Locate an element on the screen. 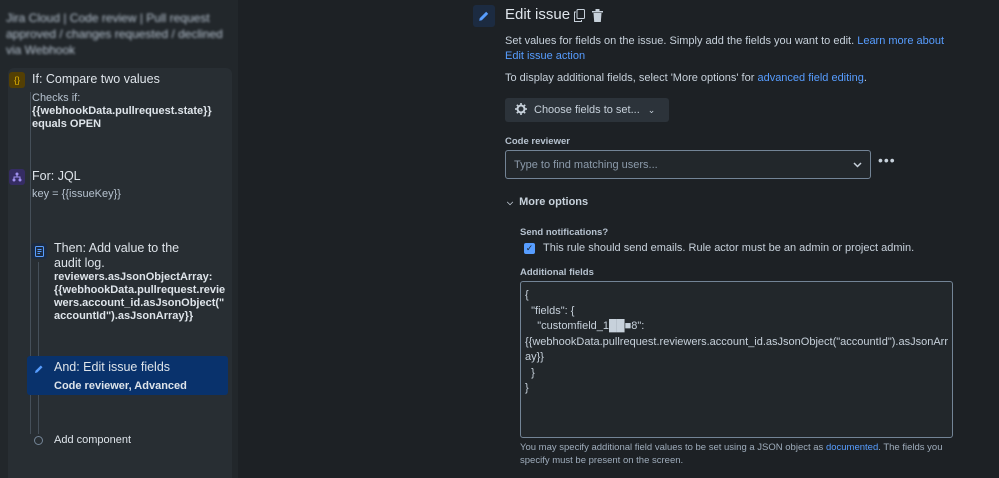 The image size is (999, 478). step-detail-line: reviewers.asJsonObjectArray: is located at coordinates (133, 277).